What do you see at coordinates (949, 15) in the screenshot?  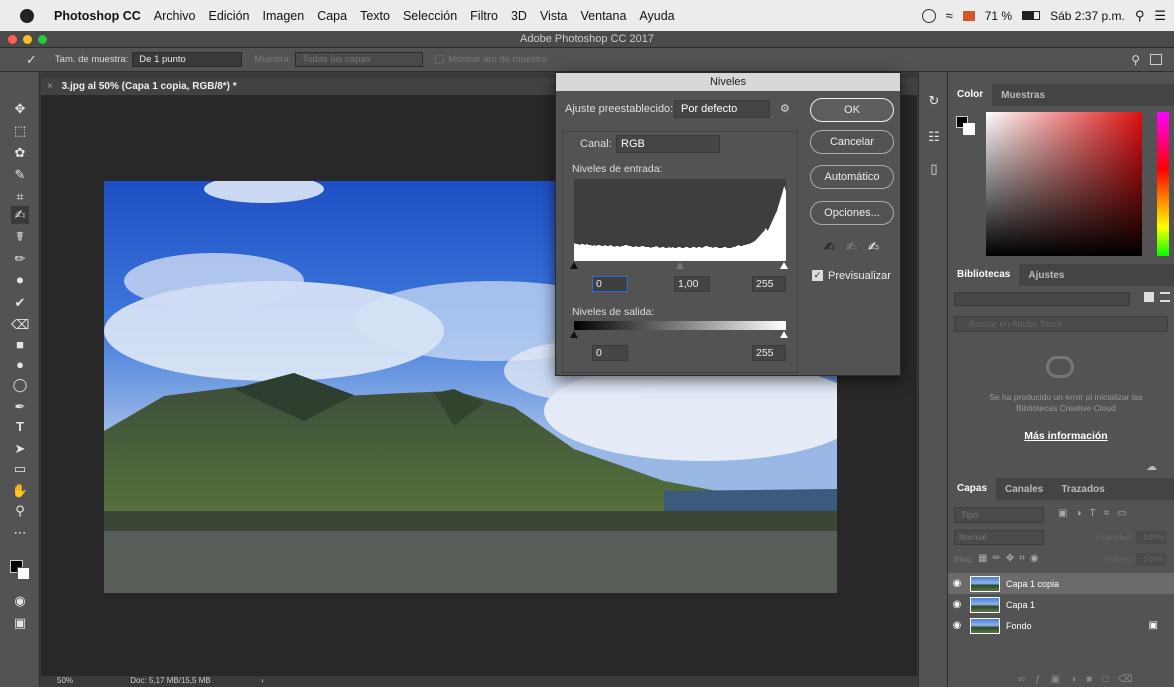 I see `wifi-icon: ≈` at bounding box center [949, 15].